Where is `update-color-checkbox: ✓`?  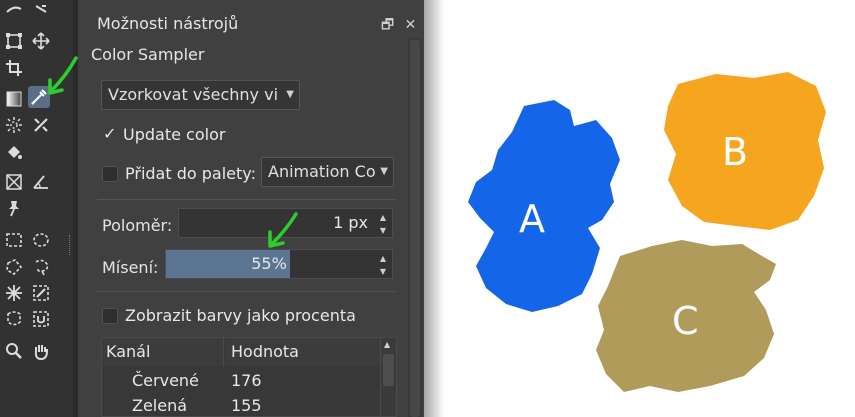 update-color-checkbox: ✓ is located at coordinates (109, 133).